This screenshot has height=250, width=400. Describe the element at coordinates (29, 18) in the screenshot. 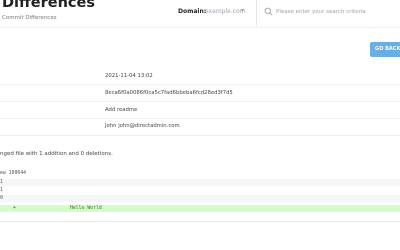

I see `page-subtitle: Commit Differences` at that location.